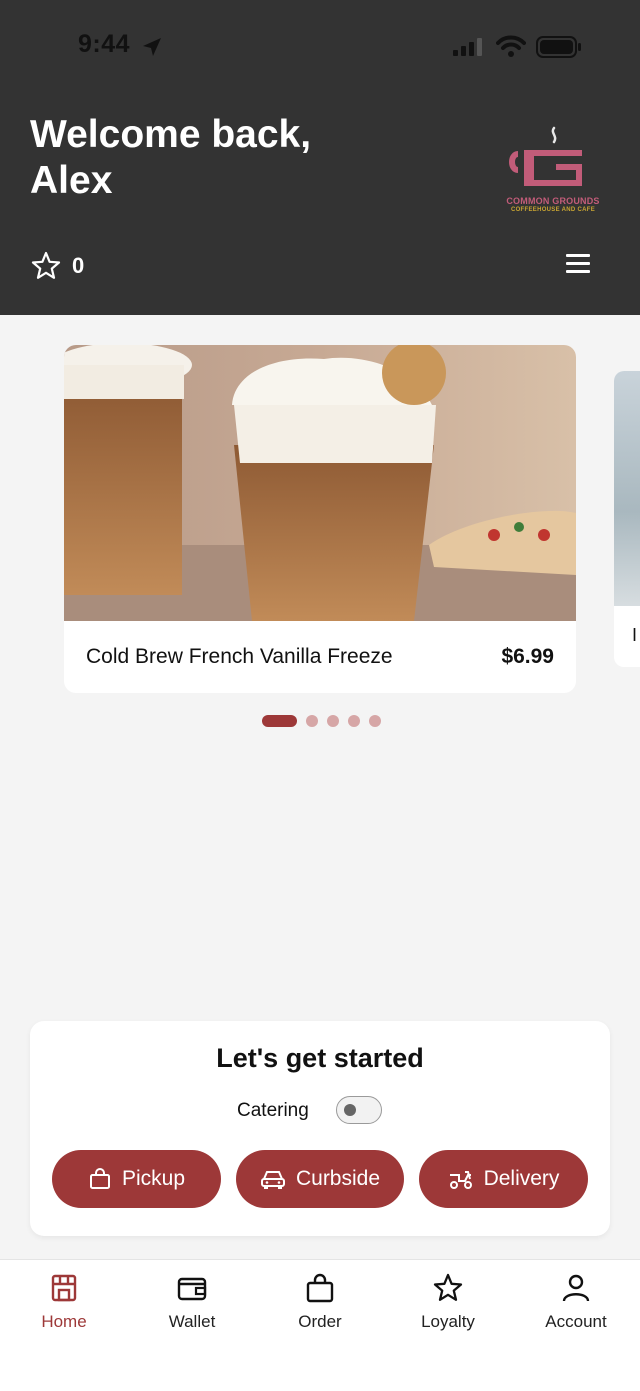 Image resolution: width=640 pixels, height=1391 pixels. I want to click on status-time: 9:44, so click(104, 44).